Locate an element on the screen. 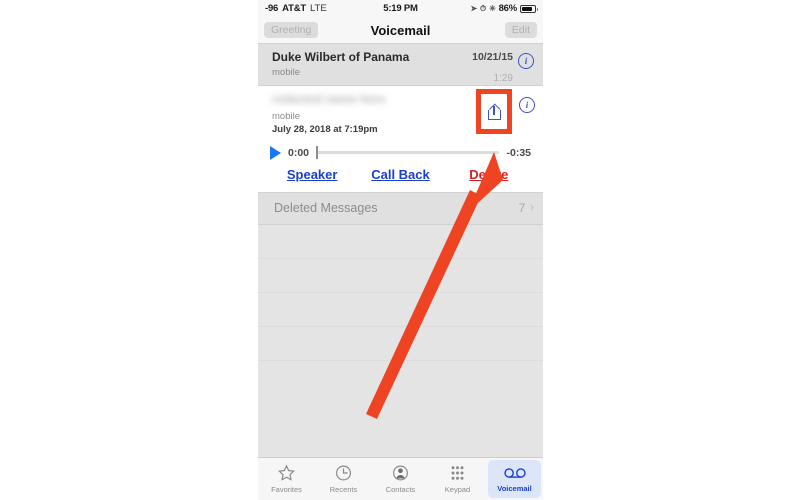 The height and width of the screenshot is (500, 800). action-row: Speaker Call Back Delete is located at coordinates (400, 175).